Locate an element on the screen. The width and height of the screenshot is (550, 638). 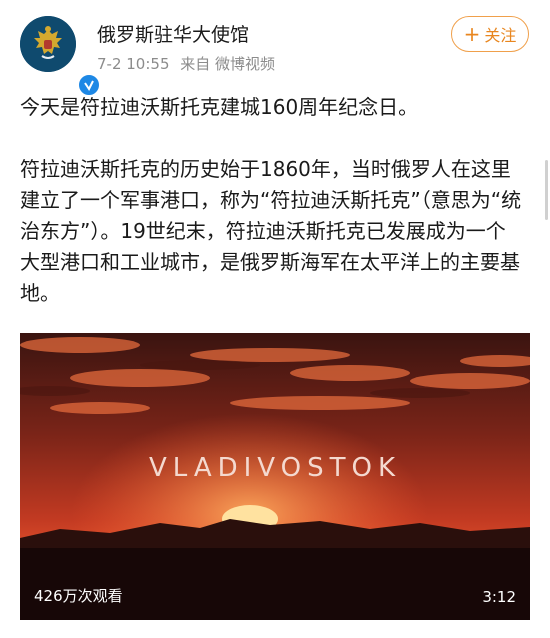
plus-icon: + is located at coordinates (472, 34).